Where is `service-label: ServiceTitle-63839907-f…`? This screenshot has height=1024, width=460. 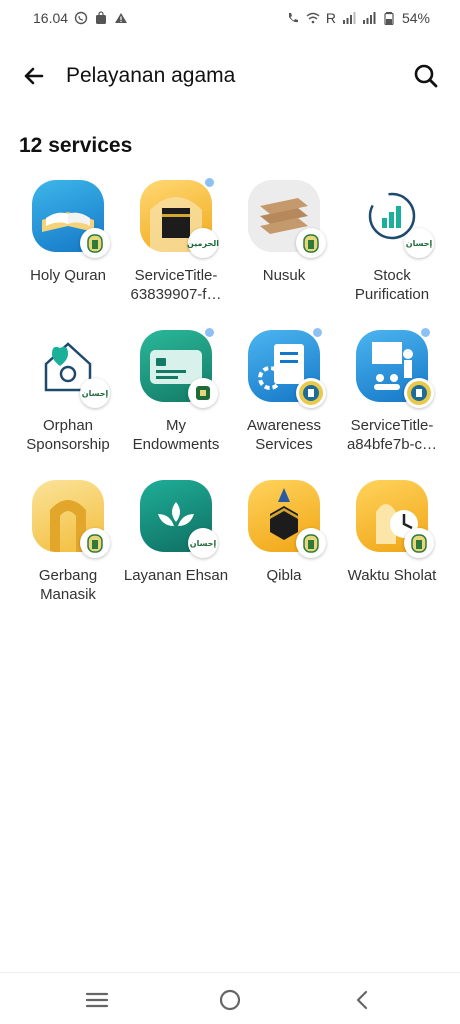 service-label: ServiceTitle-63839907-f… is located at coordinates (176, 285).